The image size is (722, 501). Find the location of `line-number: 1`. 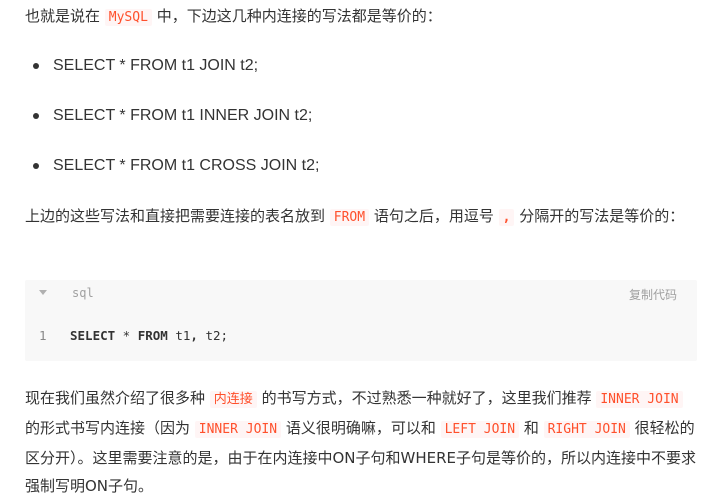

line-number: 1 is located at coordinates (43, 335).